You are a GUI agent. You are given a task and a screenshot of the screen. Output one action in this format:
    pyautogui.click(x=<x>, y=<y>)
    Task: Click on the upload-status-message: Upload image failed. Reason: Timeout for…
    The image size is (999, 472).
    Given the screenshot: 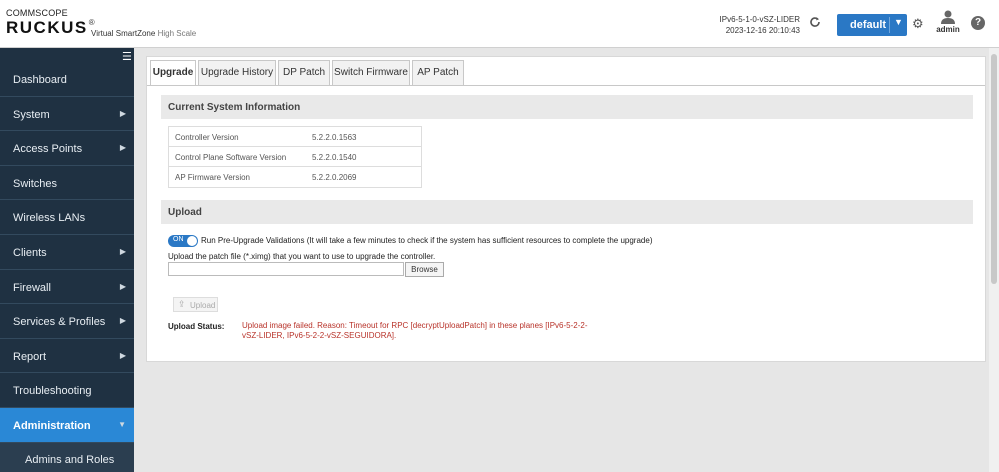 What is the action you would take?
    pyautogui.click(x=415, y=330)
    